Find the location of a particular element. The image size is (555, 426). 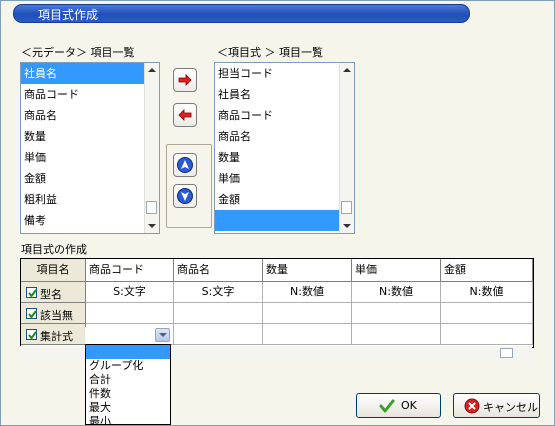

dropdown-option: 合計 is located at coordinates (128, 380).